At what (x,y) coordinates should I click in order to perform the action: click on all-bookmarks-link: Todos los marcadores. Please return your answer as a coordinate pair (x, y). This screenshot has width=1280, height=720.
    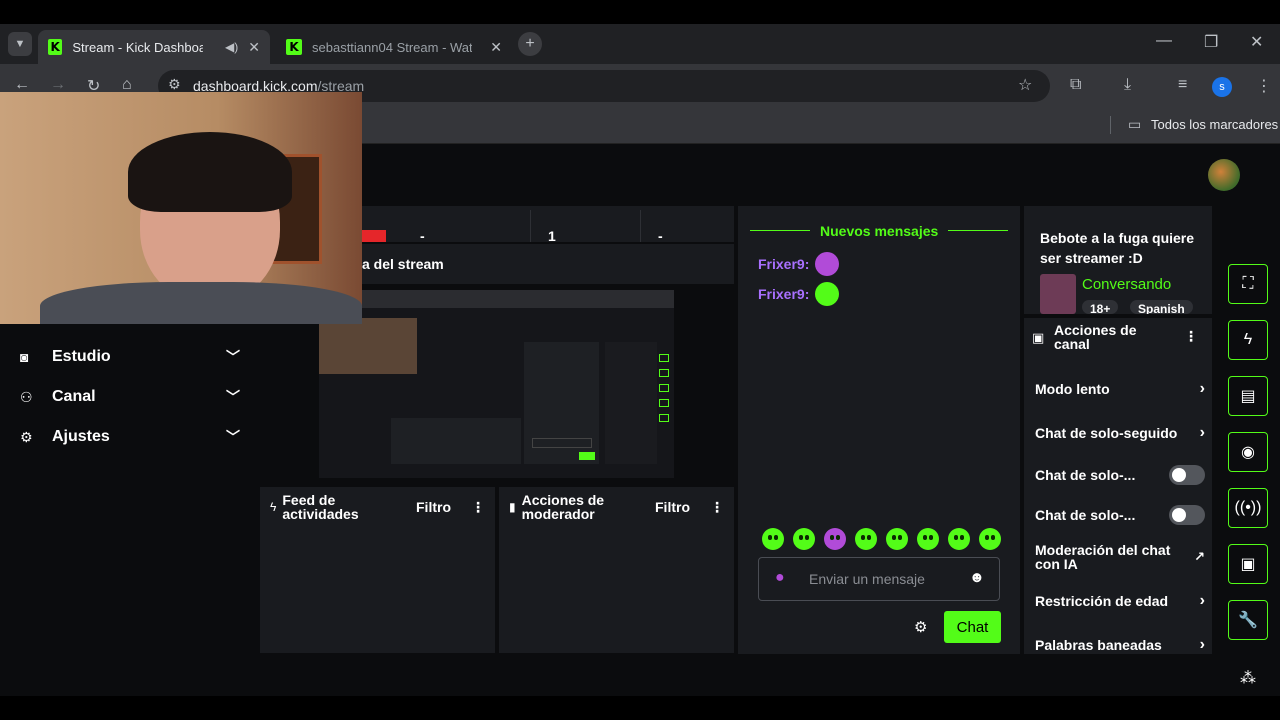
    Looking at the image, I should click on (1214, 124).